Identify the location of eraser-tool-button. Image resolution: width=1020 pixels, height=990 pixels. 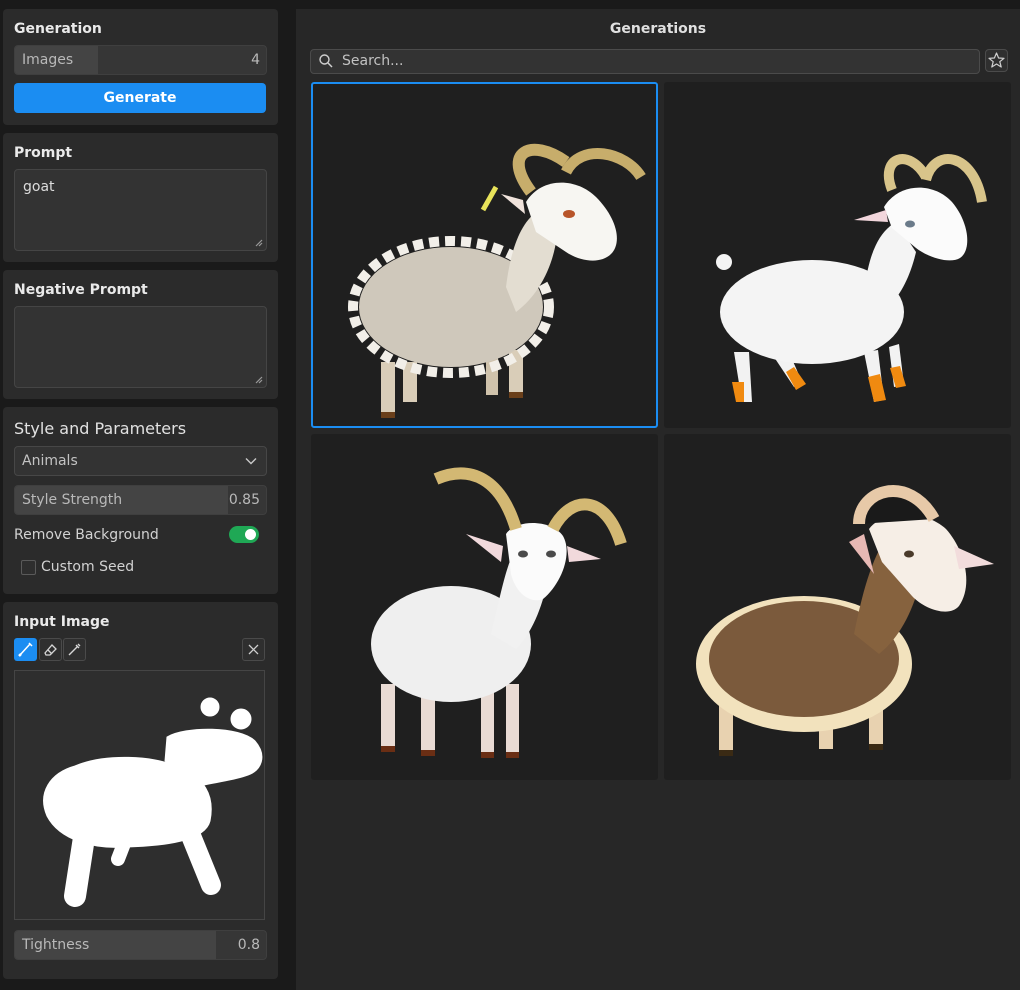
(50, 649).